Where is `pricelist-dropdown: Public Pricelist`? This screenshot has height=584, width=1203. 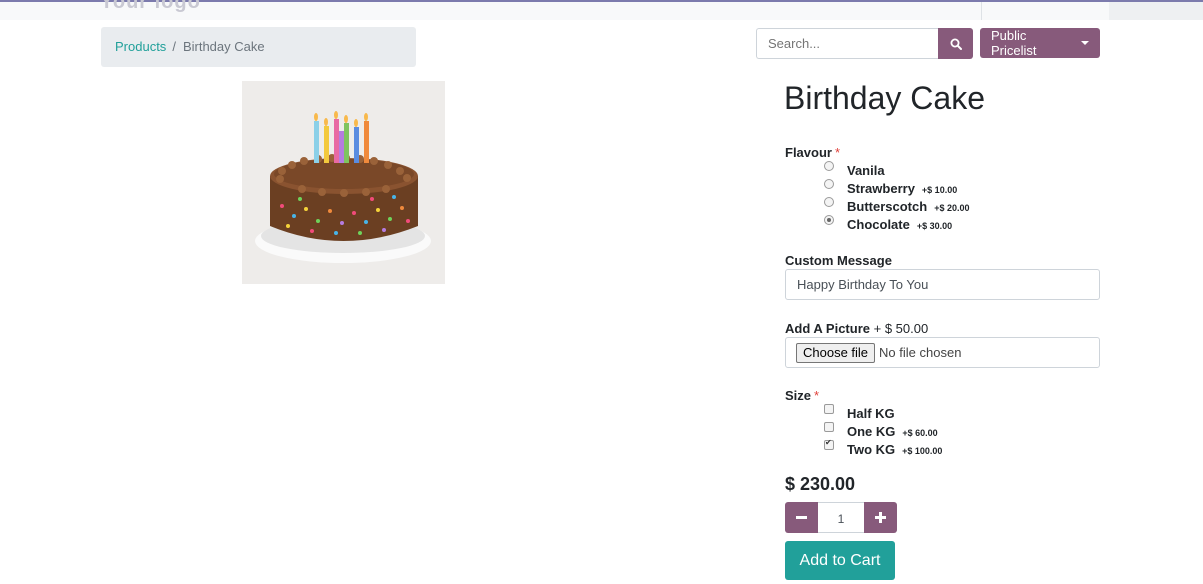
pricelist-dropdown: Public Pricelist is located at coordinates (1040, 43).